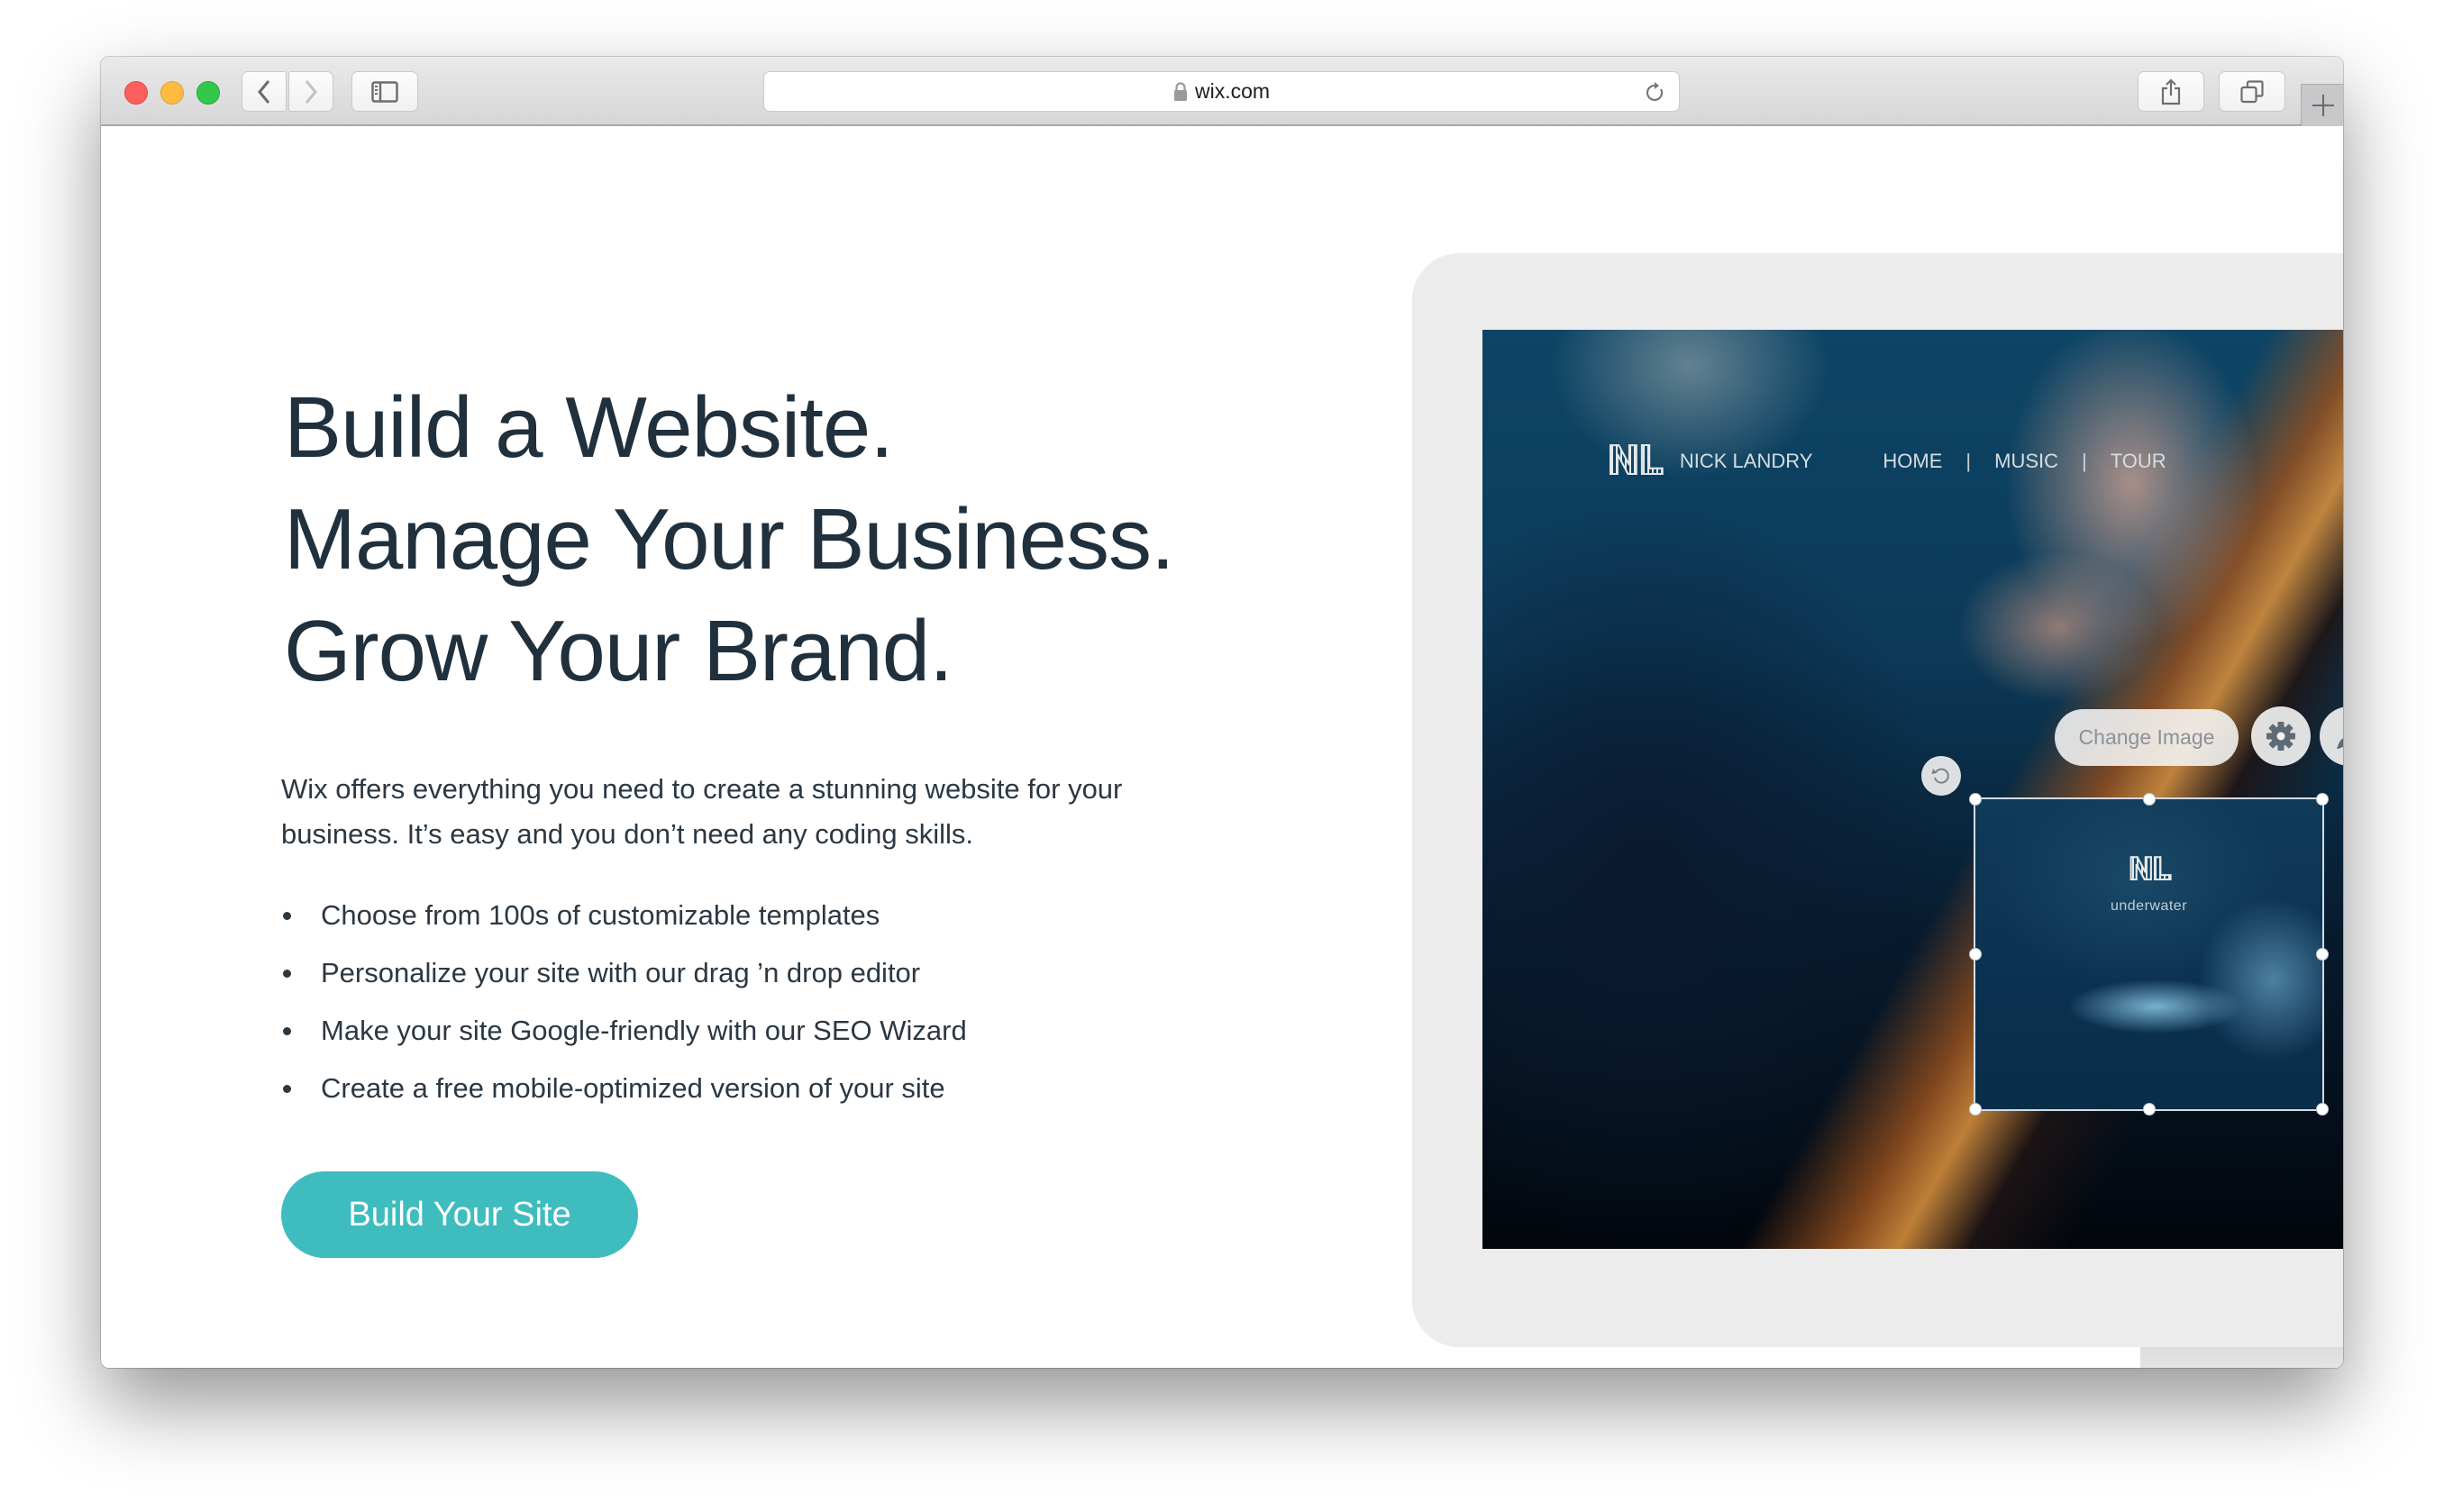 This screenshot has height=1512, width=2444. What do you see at coordinates (2149, 869) in the screenshot?
I see `album-logo: NL` at bounding box center [2149, 869].